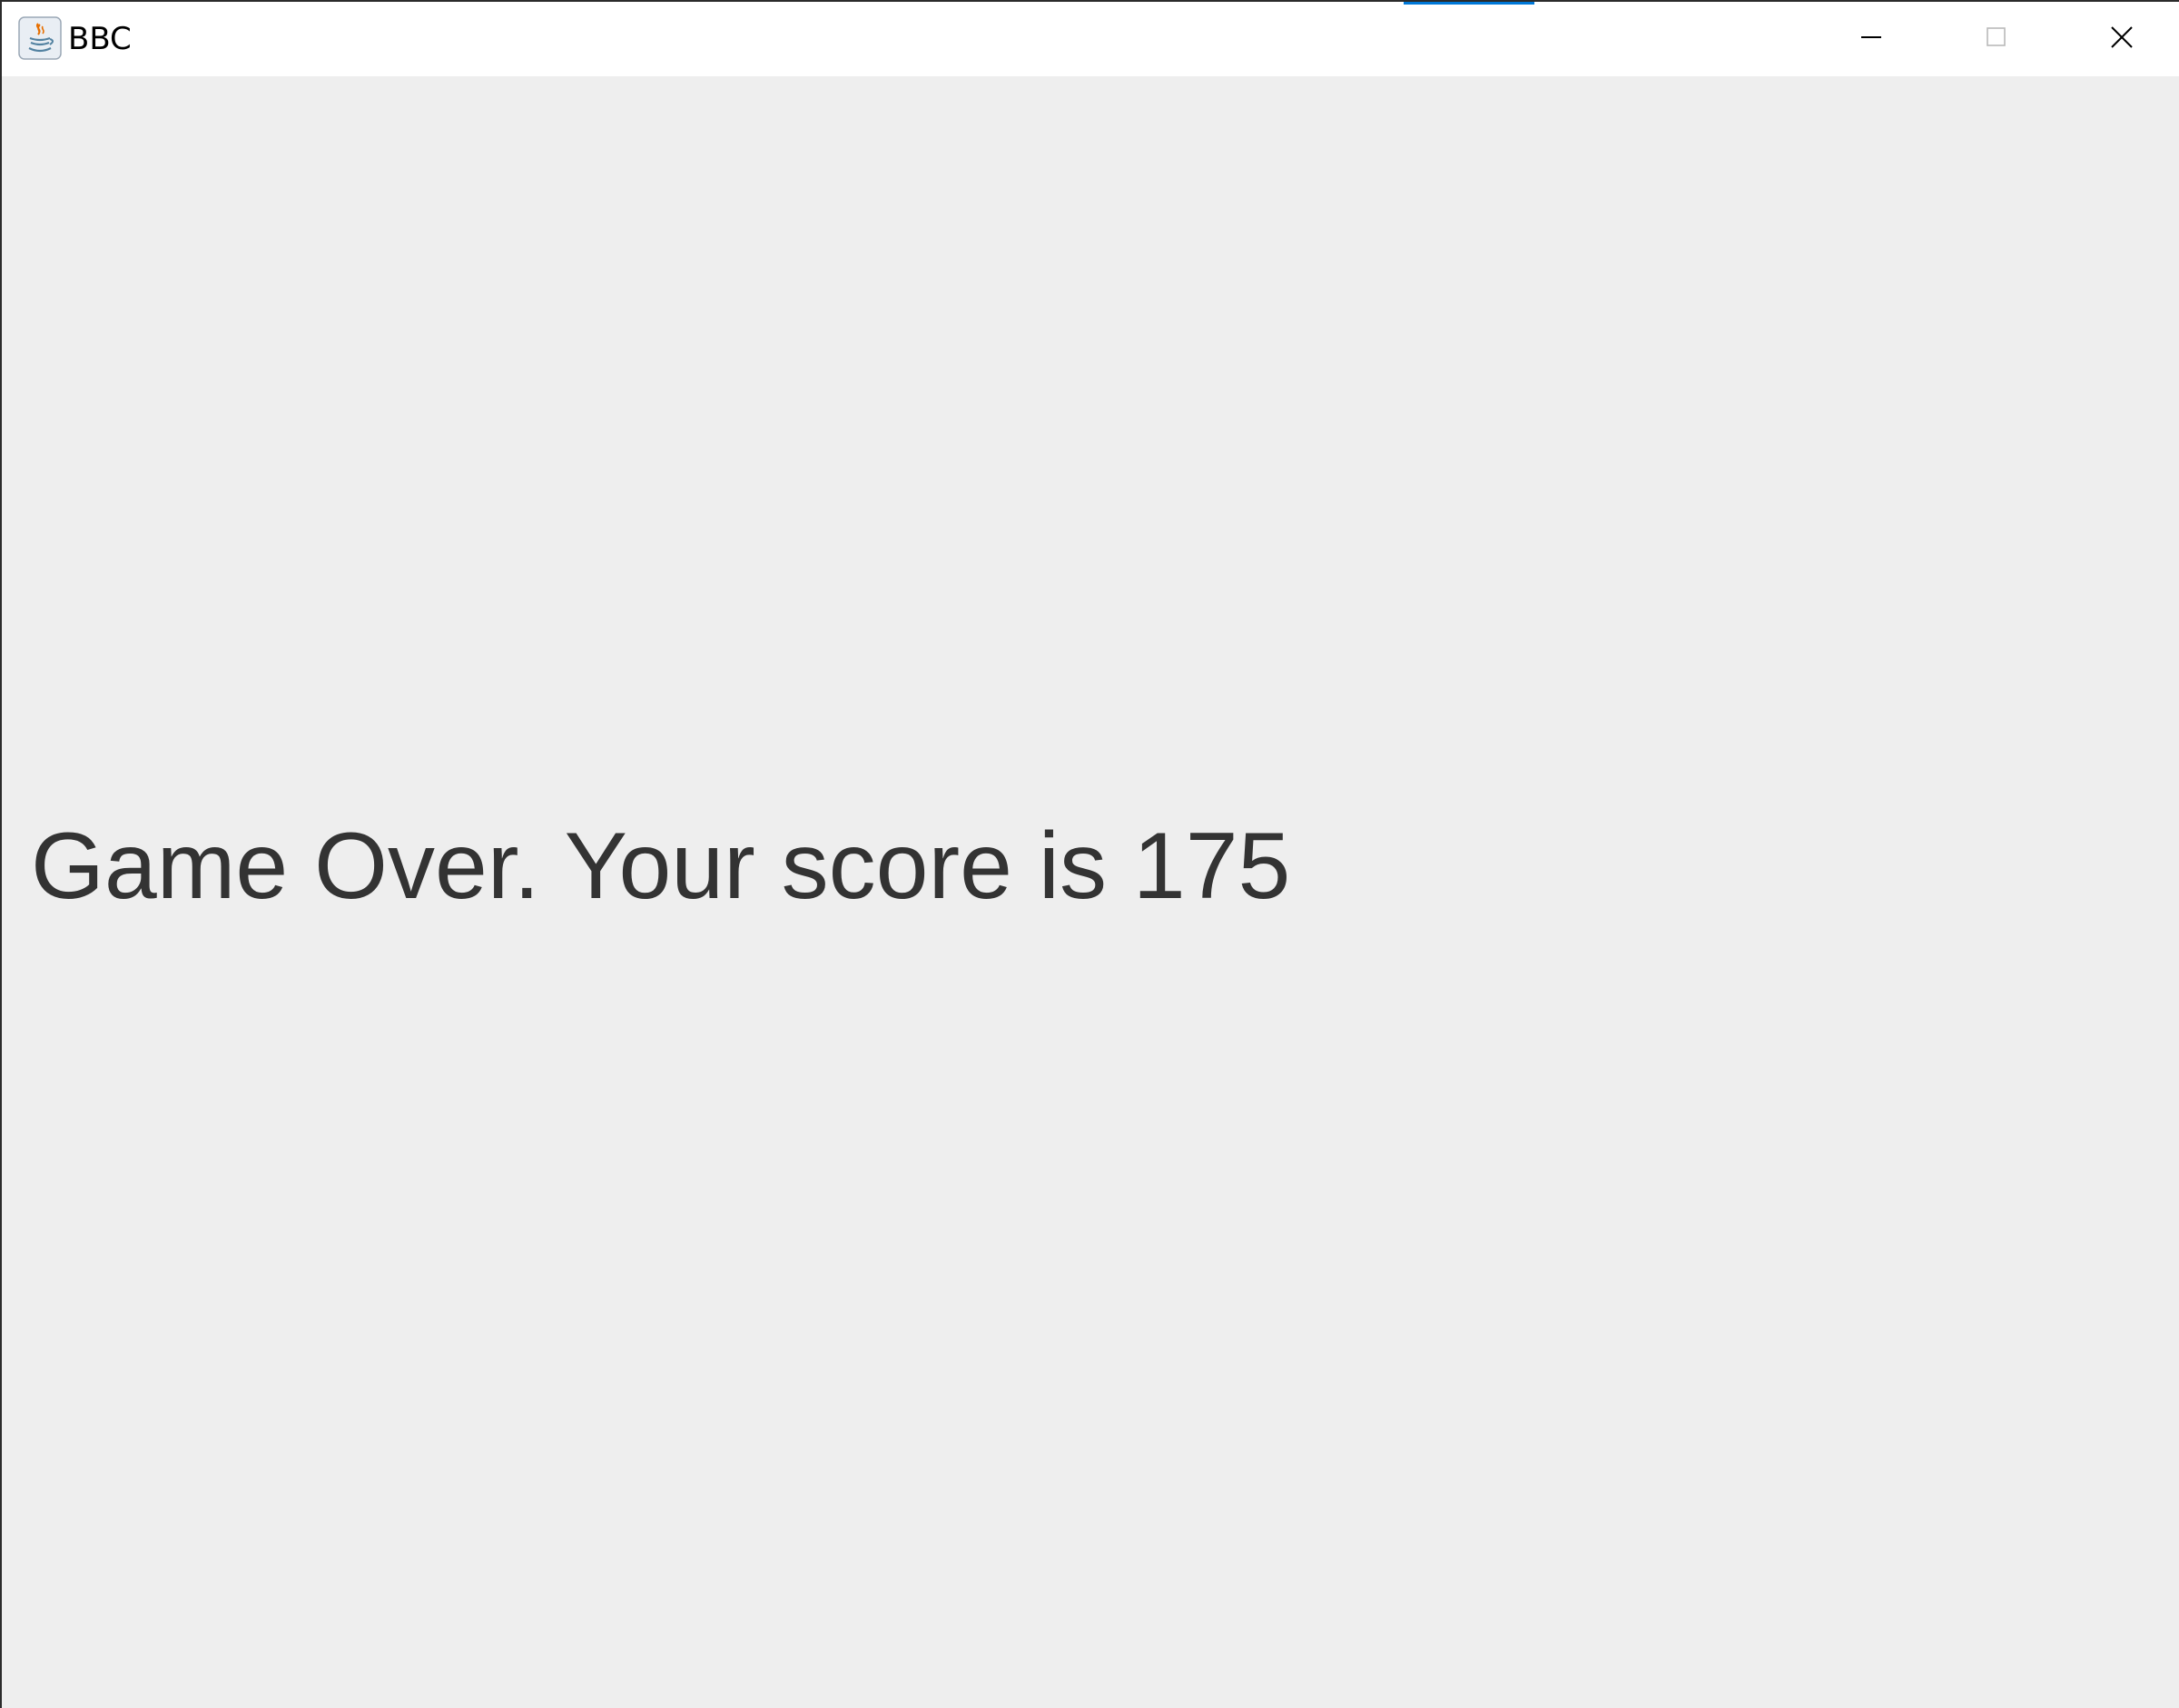  Describe the element at coordinates (40, 38) in the screenshot. I see `java-cup-icon` at that location.